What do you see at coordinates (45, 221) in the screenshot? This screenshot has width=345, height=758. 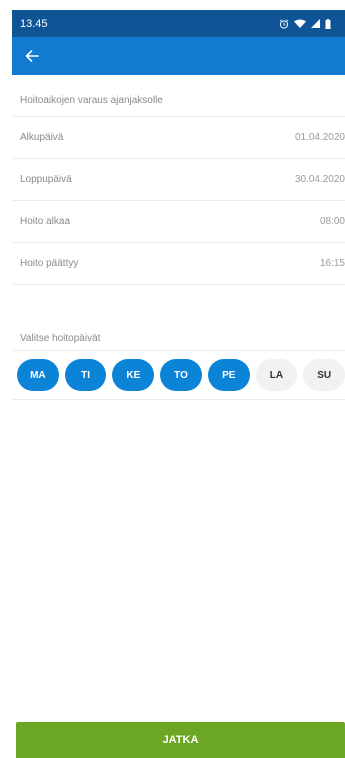 I see `care-start-label: Hoito alkaa` at bounding box center [45, 221].